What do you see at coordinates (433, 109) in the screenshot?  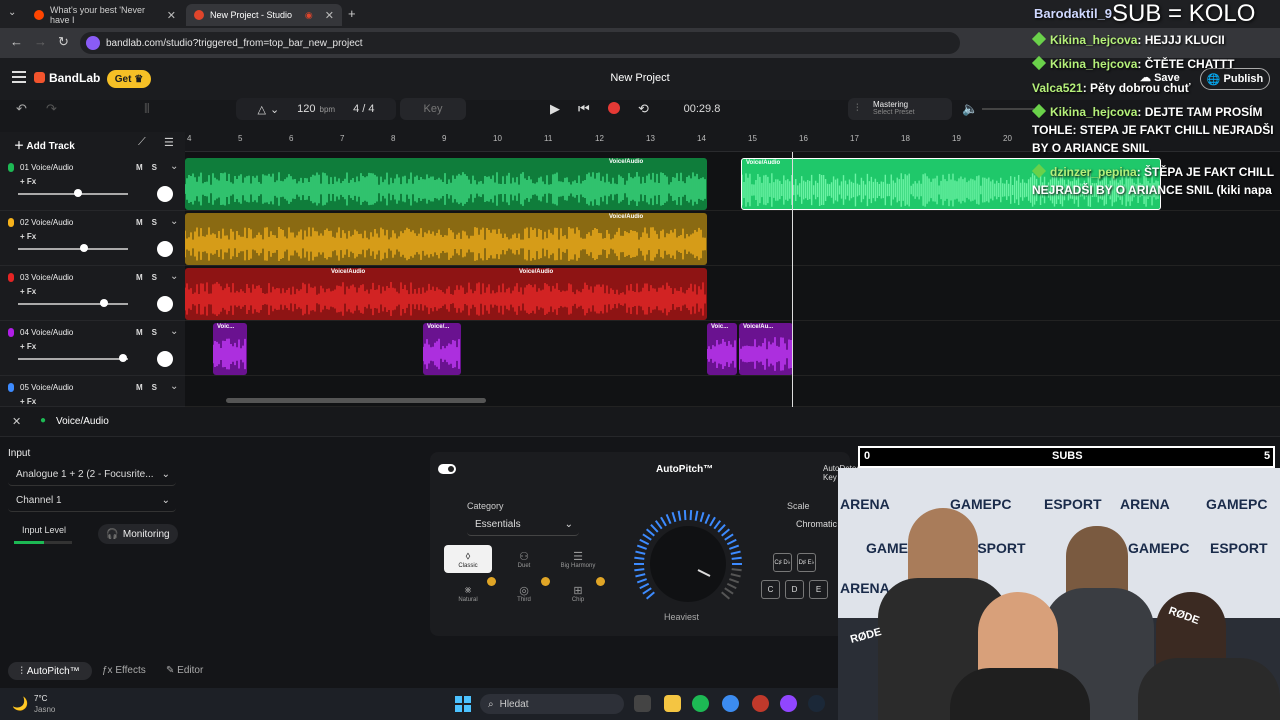 I see `key-button: Key` at bounding box center [433, 109].